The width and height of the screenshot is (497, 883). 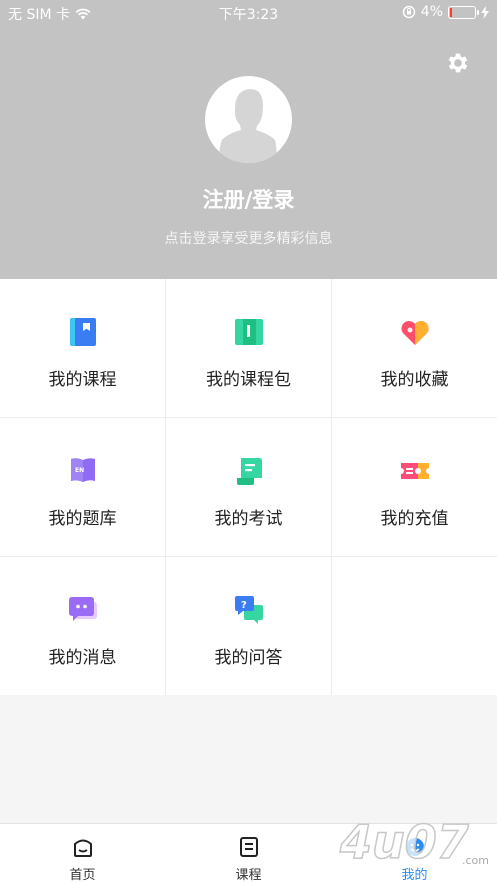 What do you see at coordinates (248, 13) in the screenshot?
I see `status-bar: 无 SIM 卡 下午3:23 4%` at bounding box center [248, 13].